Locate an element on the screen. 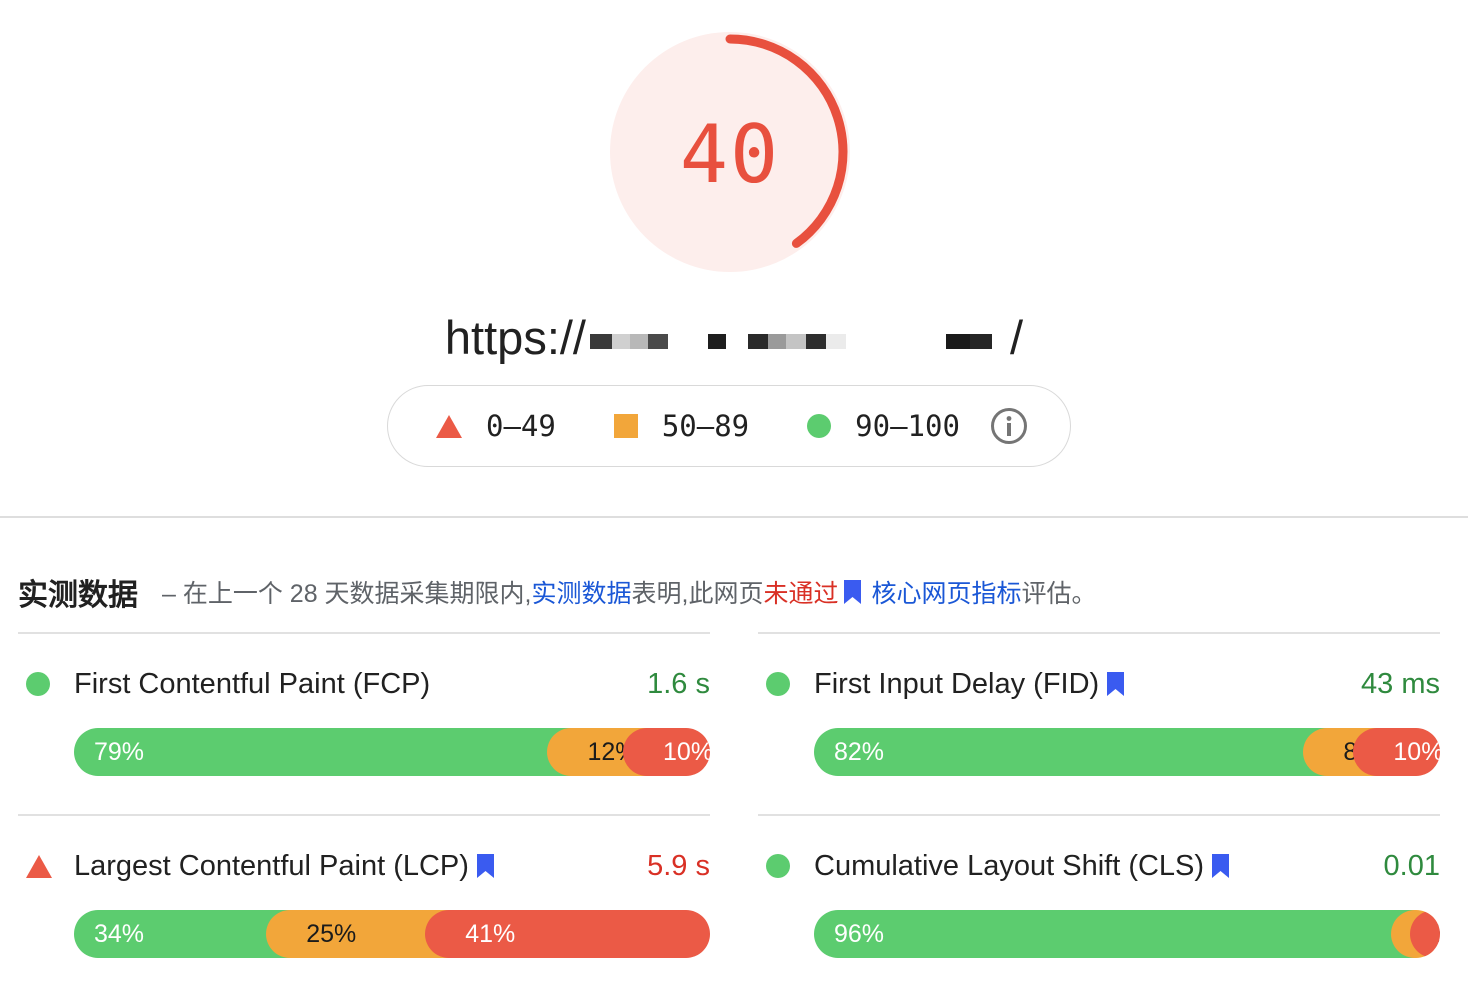 The image size is (1468, 992). metric-header: Largest Contentful Paint (LCP) 5.9 s is located at coordinates (364, 866).